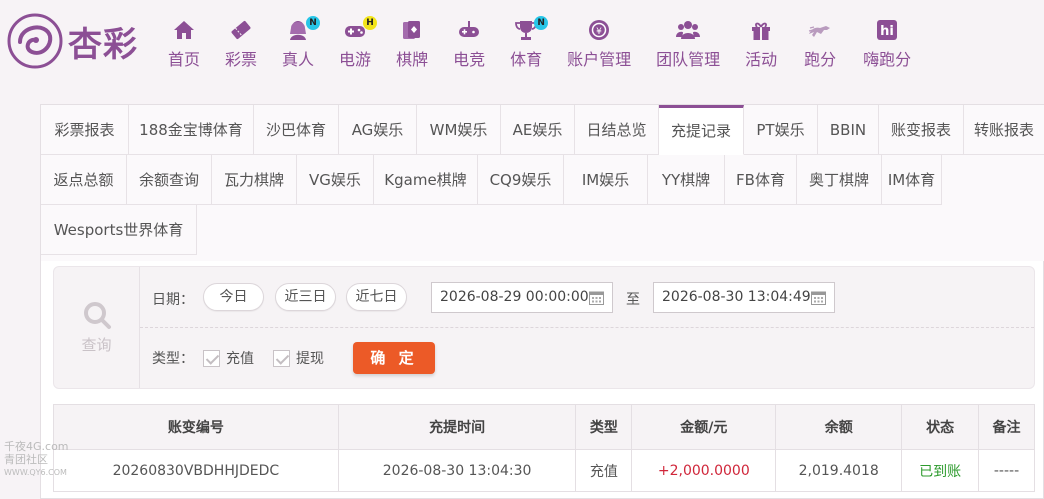  Describe the element at coordinates (839, 470) in the screenshot. I see `record-balance: 2,019.4018` at that location.